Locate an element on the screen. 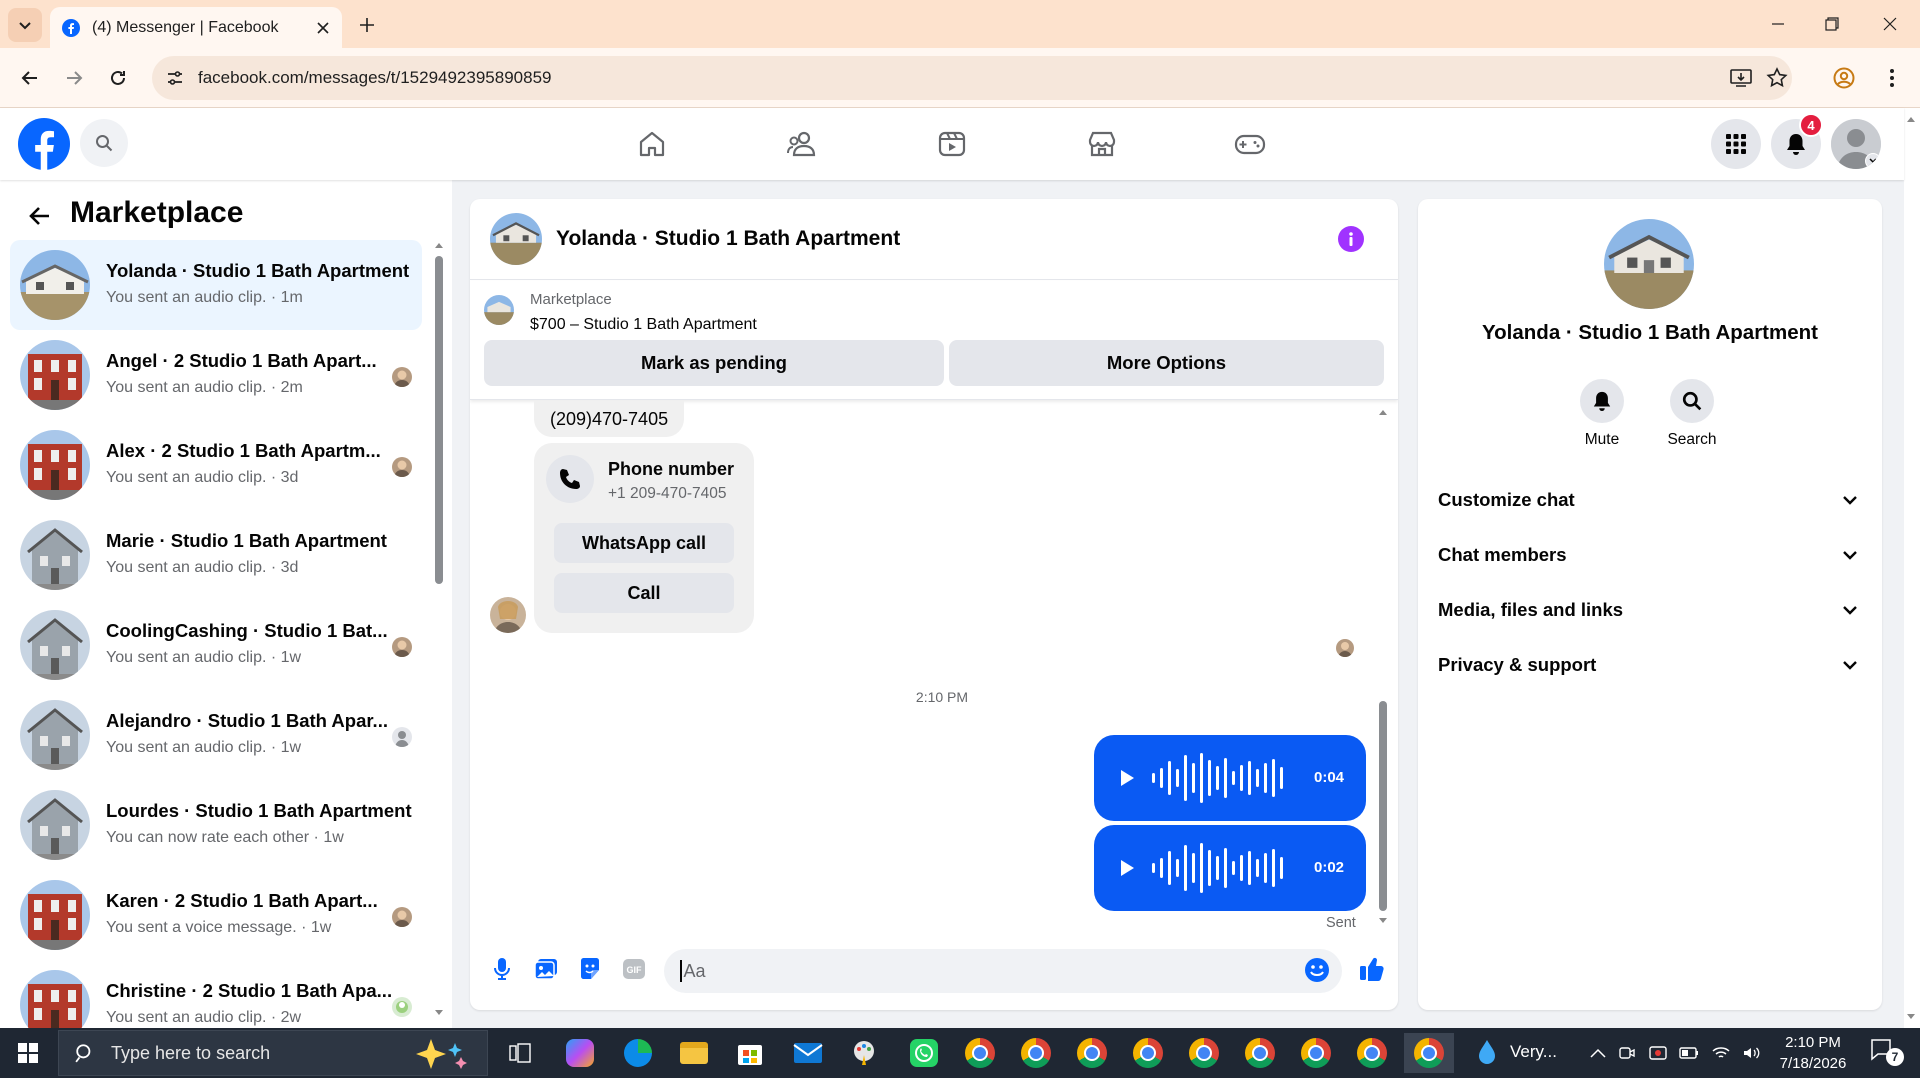  listing-thumbnail is located at coordinates (499, 310).